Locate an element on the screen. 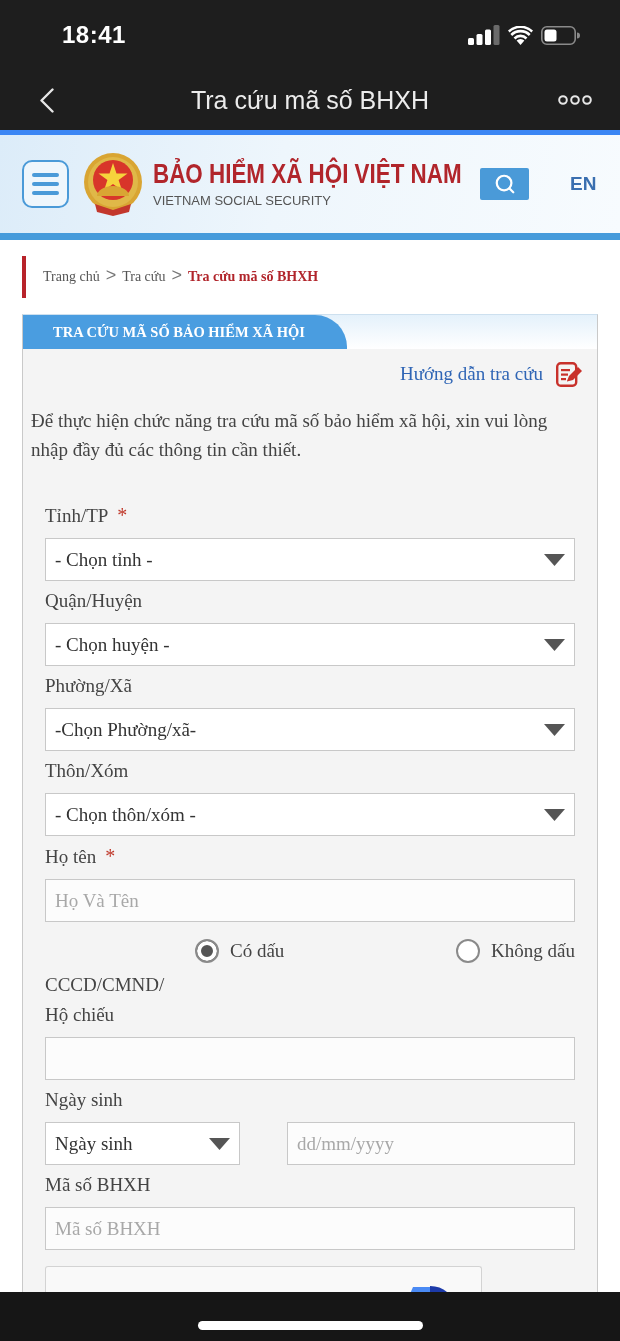 This screenshot has width=620, height=1341. field-label: Thôn/Xóm is located at coordinates (87, 771).